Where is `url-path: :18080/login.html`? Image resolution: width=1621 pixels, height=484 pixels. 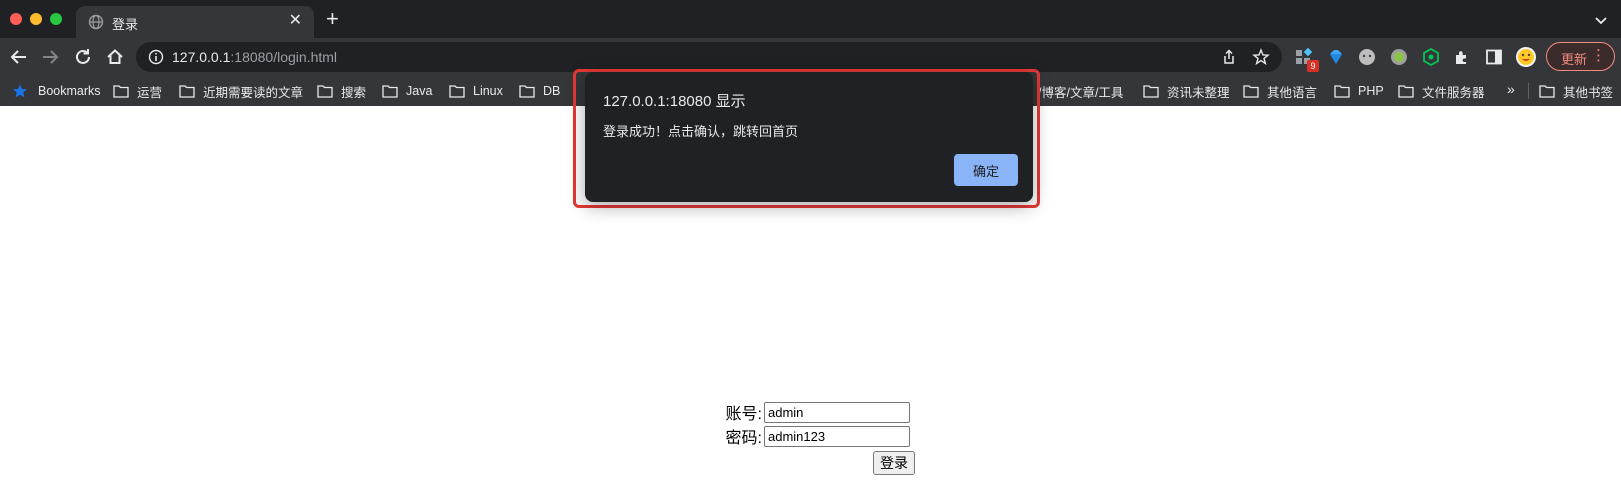
url-path: :18080/login.html is located at coordinates (284, 57).